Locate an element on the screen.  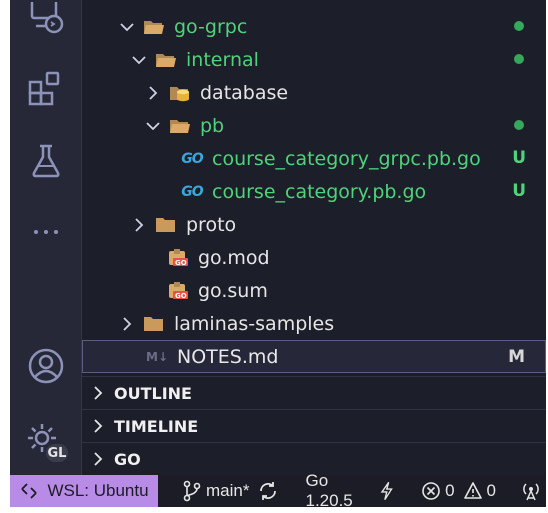
tree-label: NOTES.md is located at coordinates (228, 356).